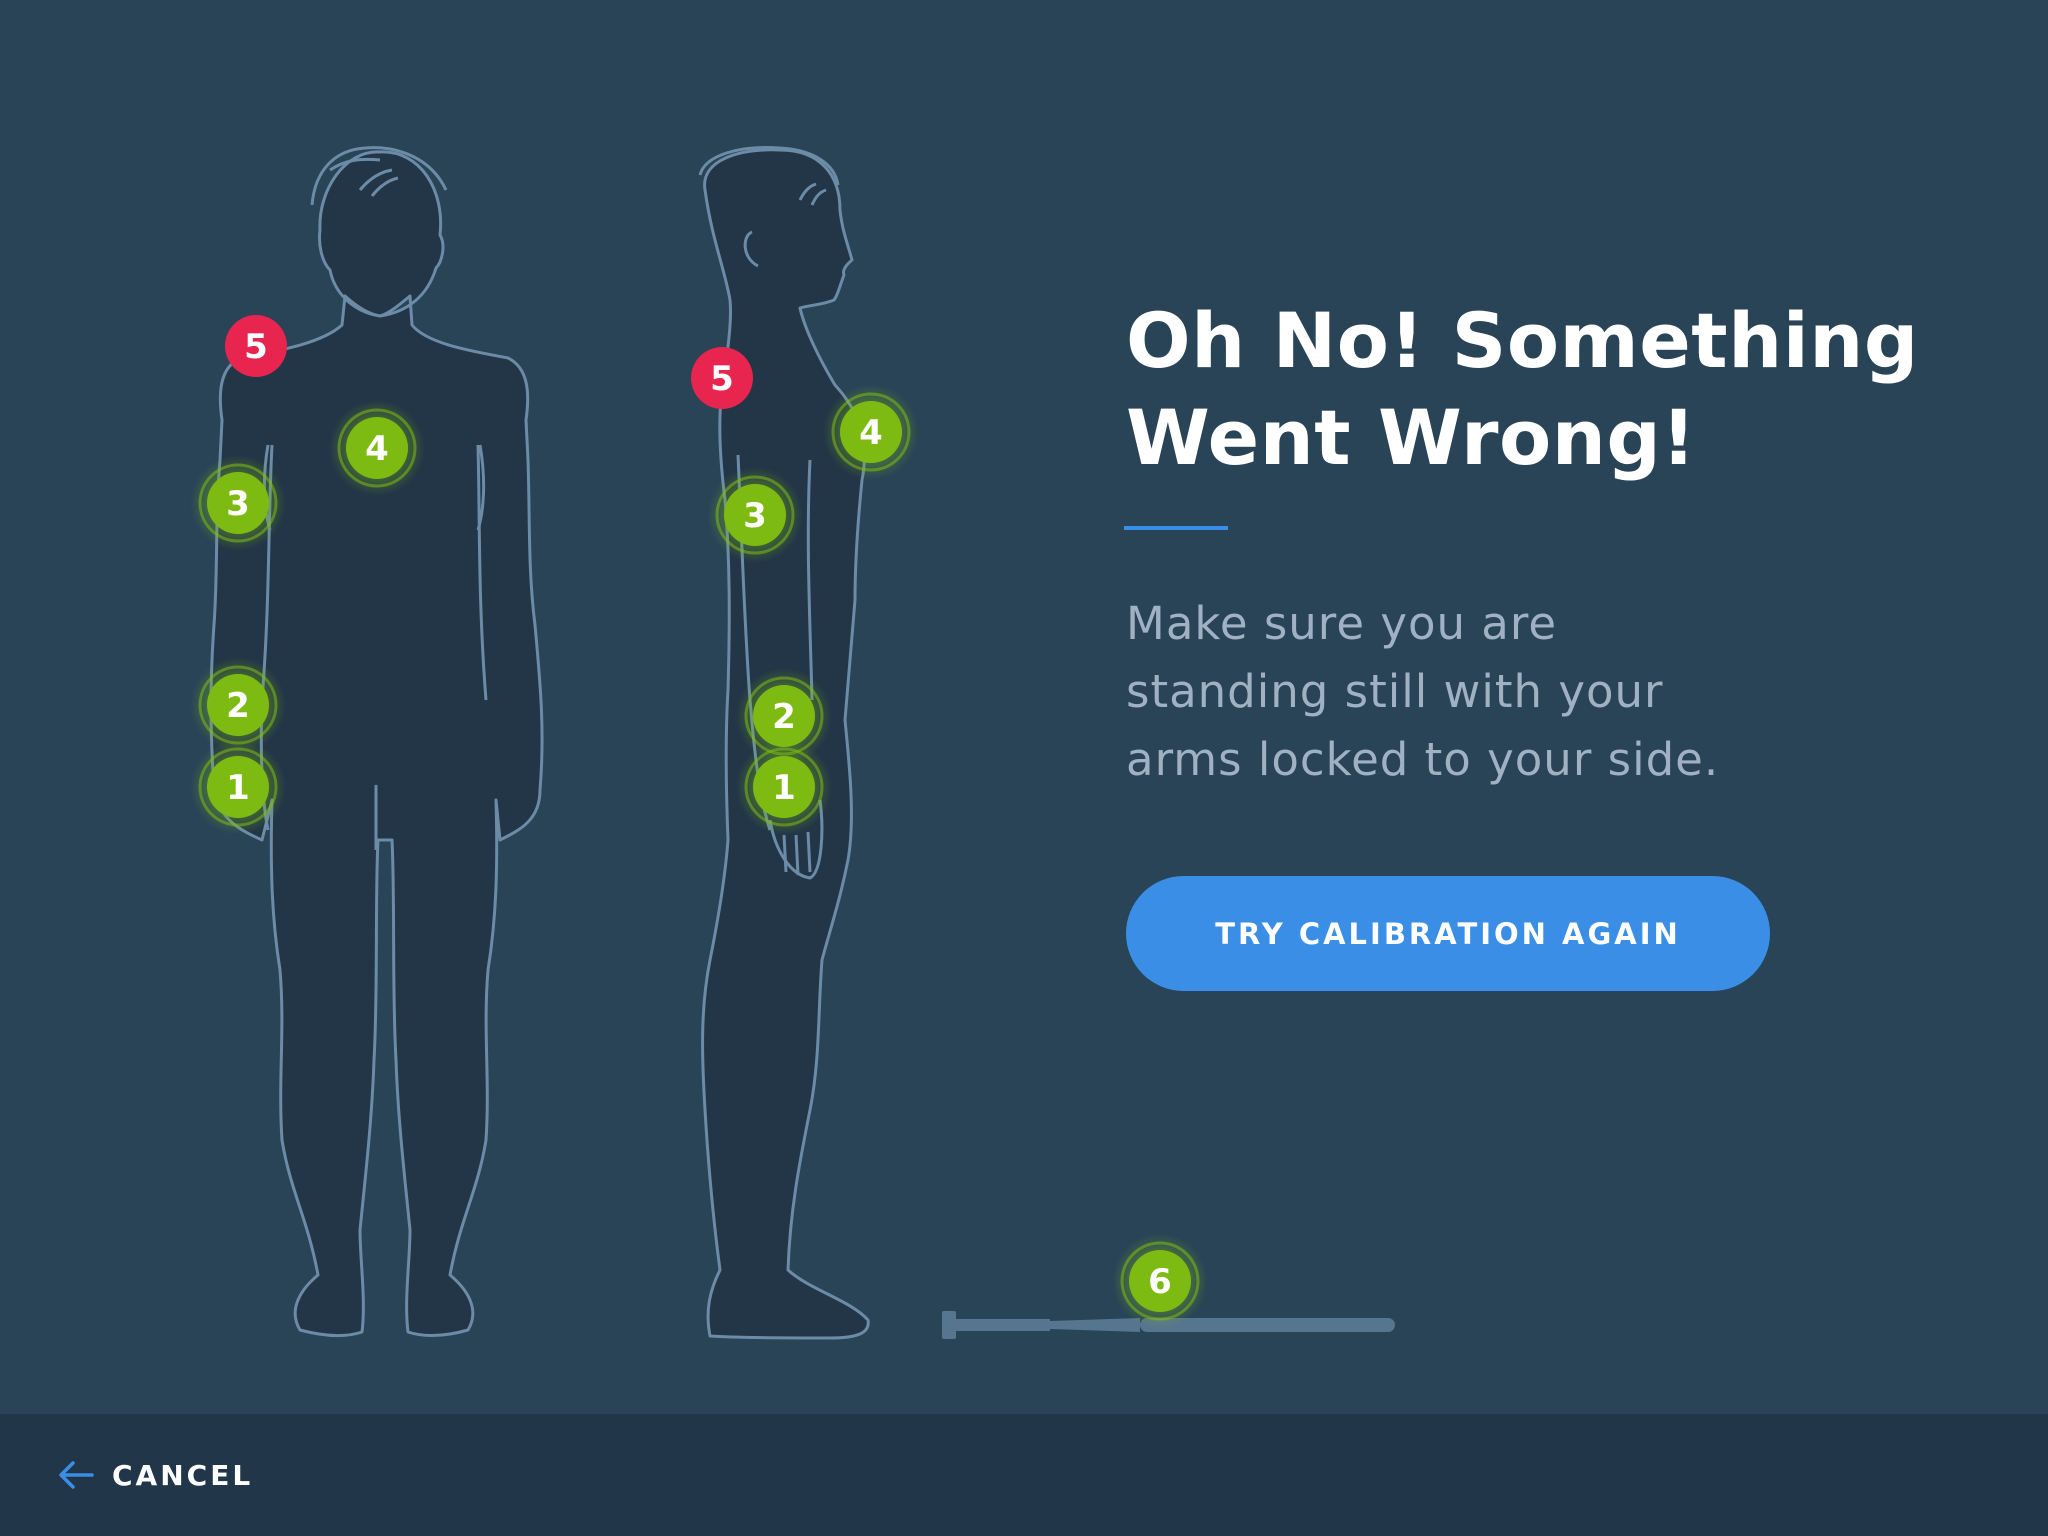  I want to click on side-marker-4: 4, so click(871, 432).